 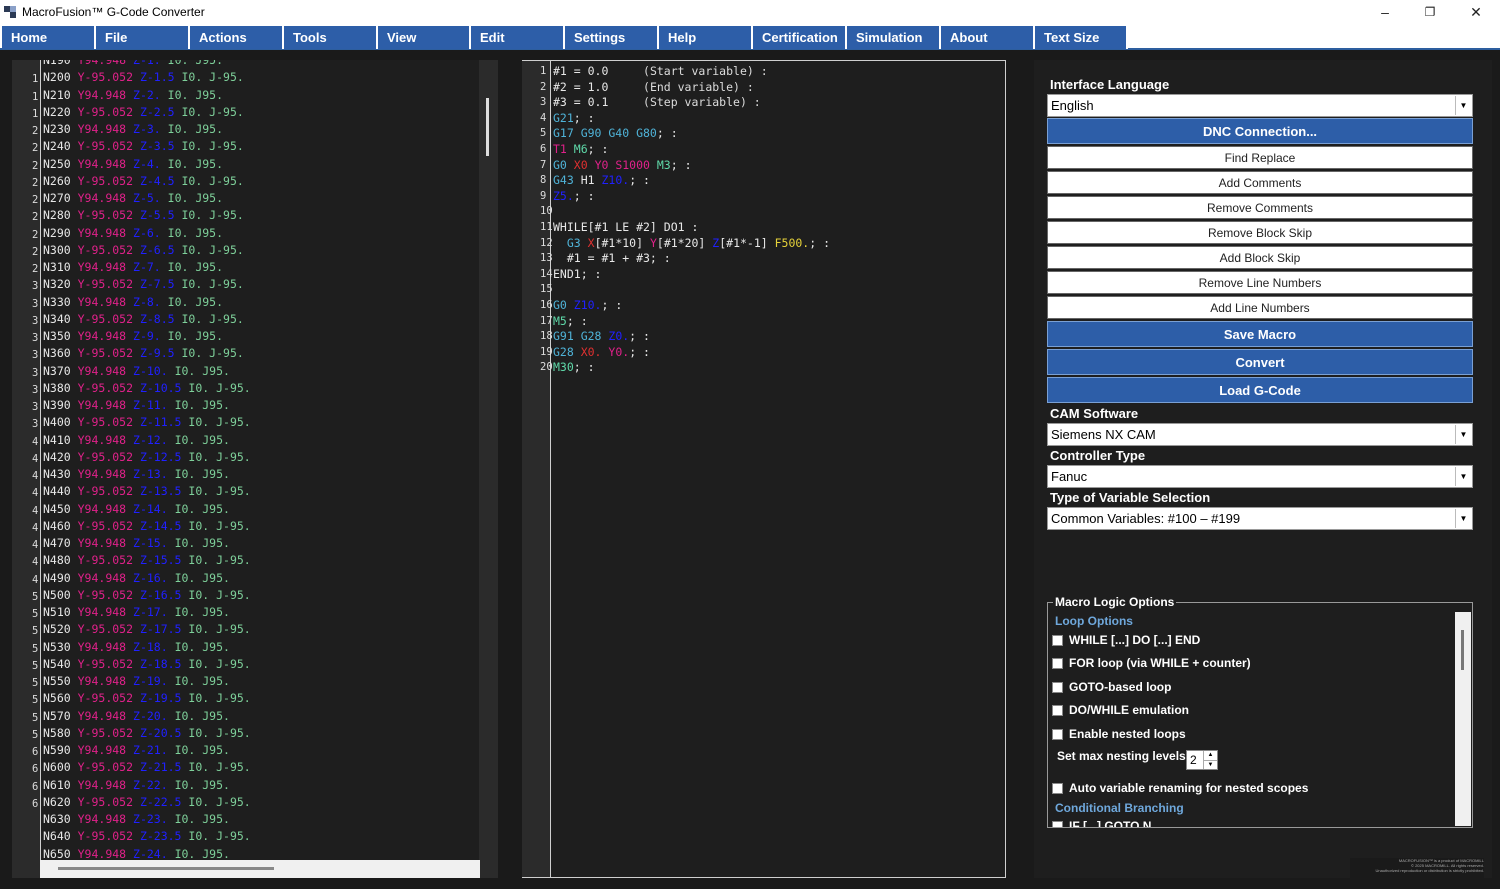 I want to click on goto-loop-option: GOTO-based loop, so click(x=1111, y=687).